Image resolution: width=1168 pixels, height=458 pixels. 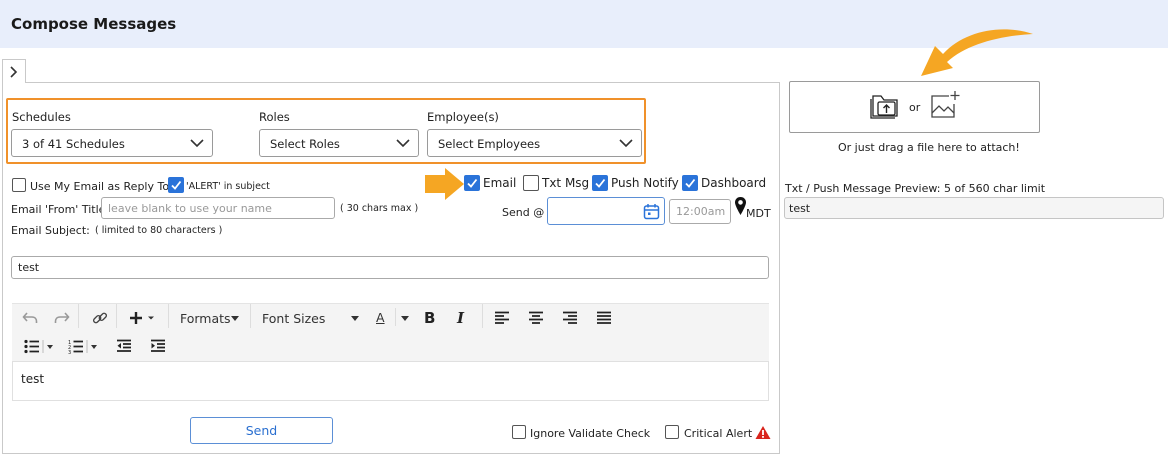 I want to click on email-from-label: Email 'From' Title:, so click(x=60, y=209).